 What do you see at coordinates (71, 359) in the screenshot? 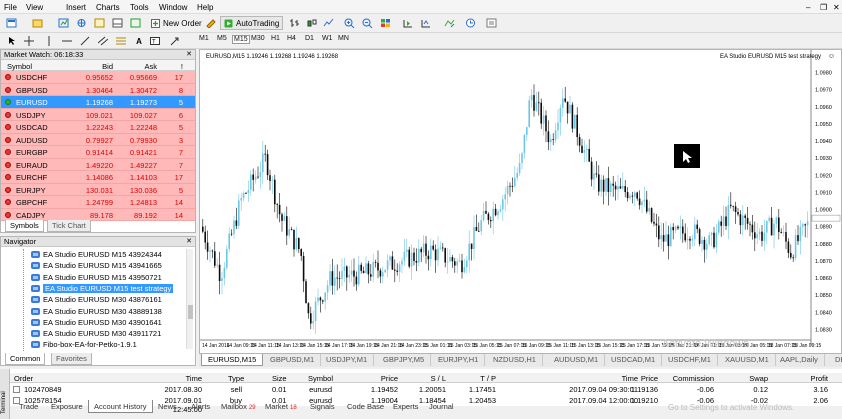
I see `tab-favorites: Favorites` at bounding box center [71, 359].